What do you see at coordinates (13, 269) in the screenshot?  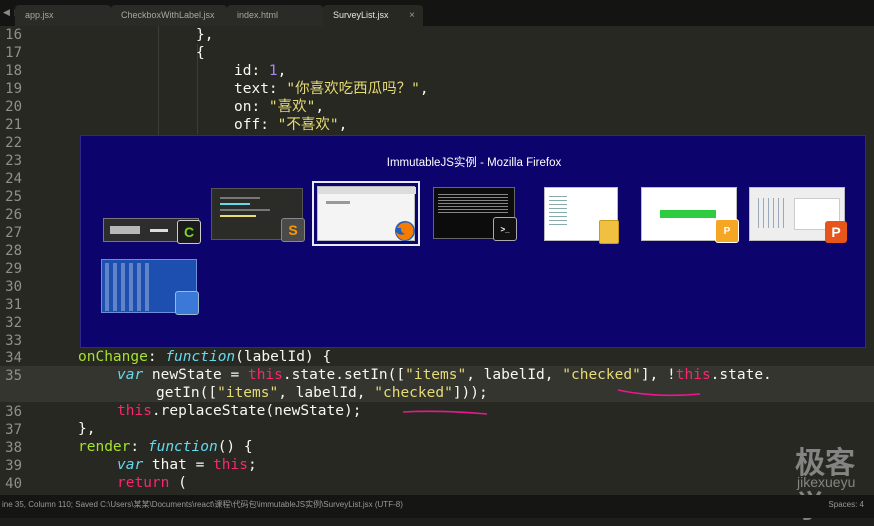 I see `line-number: 29` at bounding box center [13, 269].